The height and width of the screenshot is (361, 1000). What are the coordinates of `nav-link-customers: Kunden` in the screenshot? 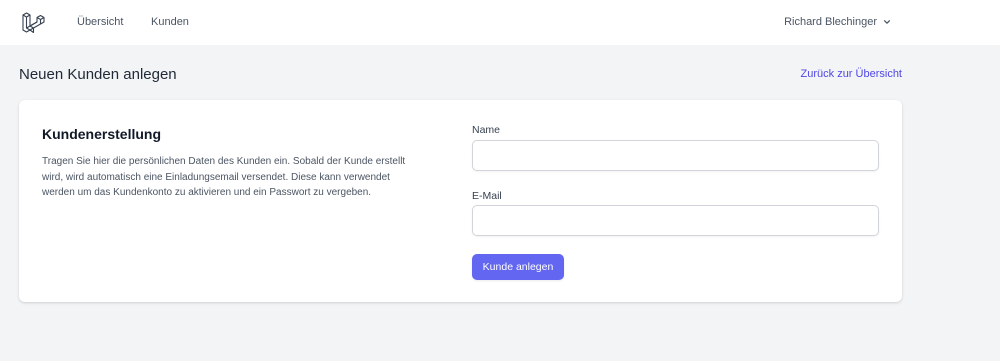 It's located at (170, 22).